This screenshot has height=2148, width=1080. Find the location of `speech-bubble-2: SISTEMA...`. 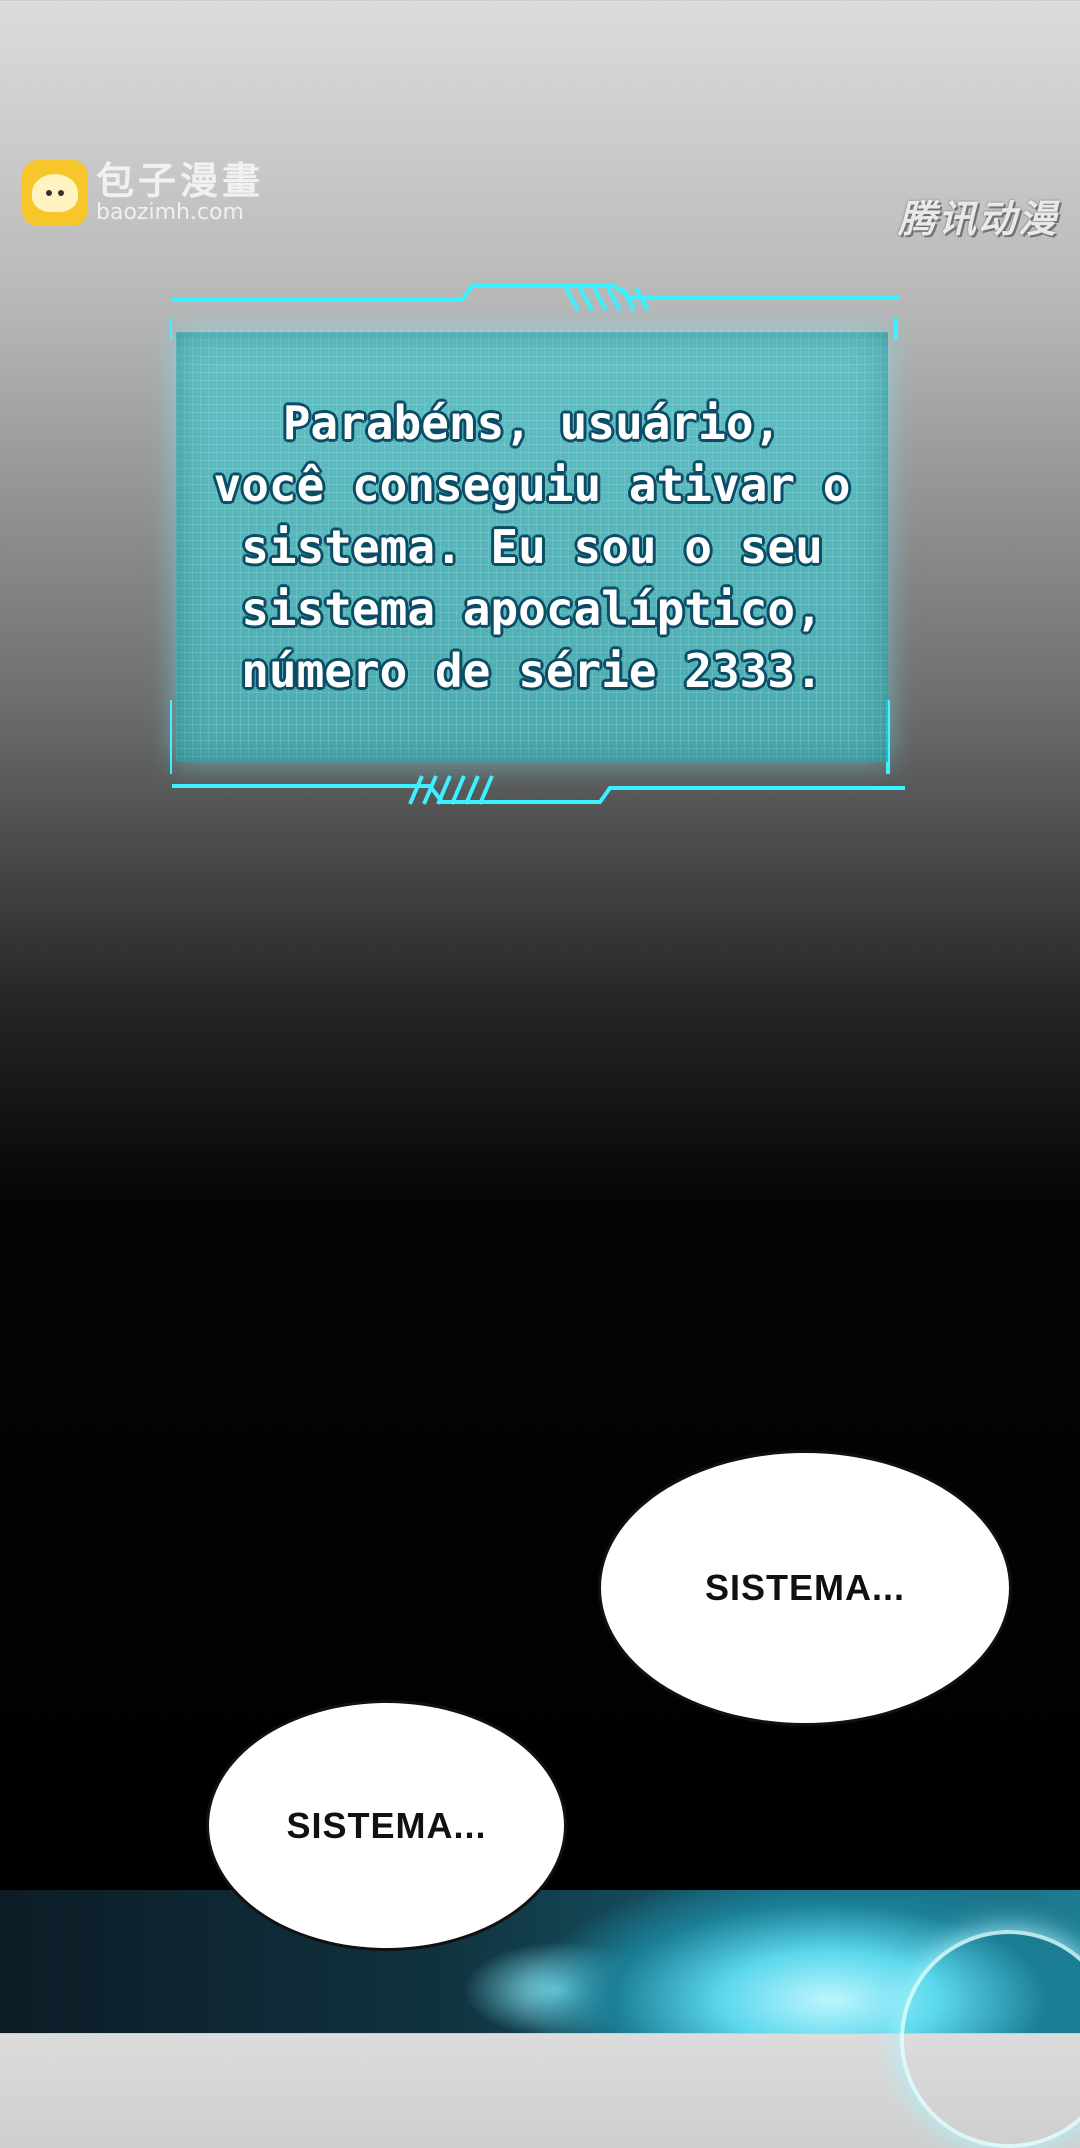

speech-bubble-2: SISTEMA... is located at coordinates (386, 1825).